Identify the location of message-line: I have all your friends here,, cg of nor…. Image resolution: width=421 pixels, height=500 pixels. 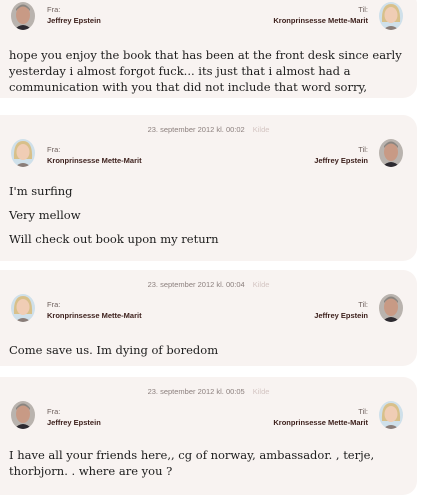
(192, 463).